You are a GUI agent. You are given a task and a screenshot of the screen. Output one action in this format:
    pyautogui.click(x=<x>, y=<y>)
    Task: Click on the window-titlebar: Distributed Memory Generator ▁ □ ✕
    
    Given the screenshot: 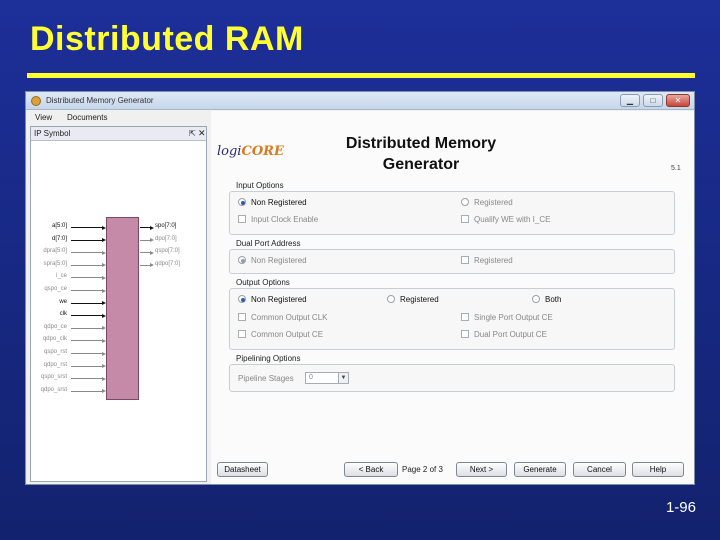 What is the action you would take?
    pyautogui.click(x=360, y=101)
    